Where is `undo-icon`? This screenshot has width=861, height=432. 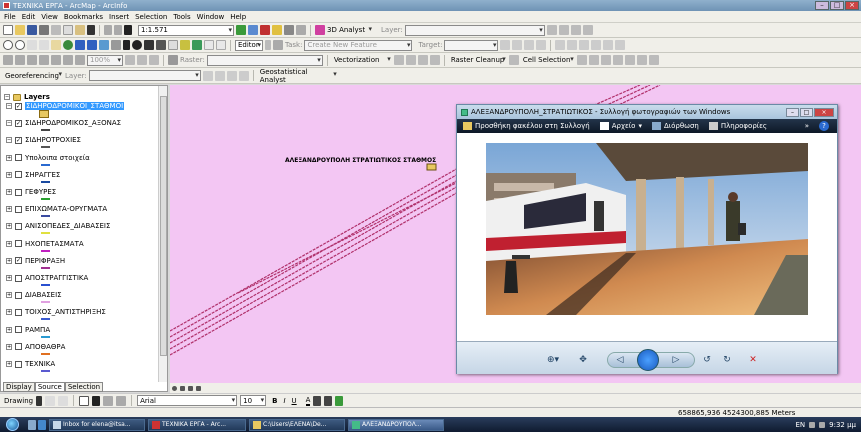 undo-icon is located at coordinates (108, 30).